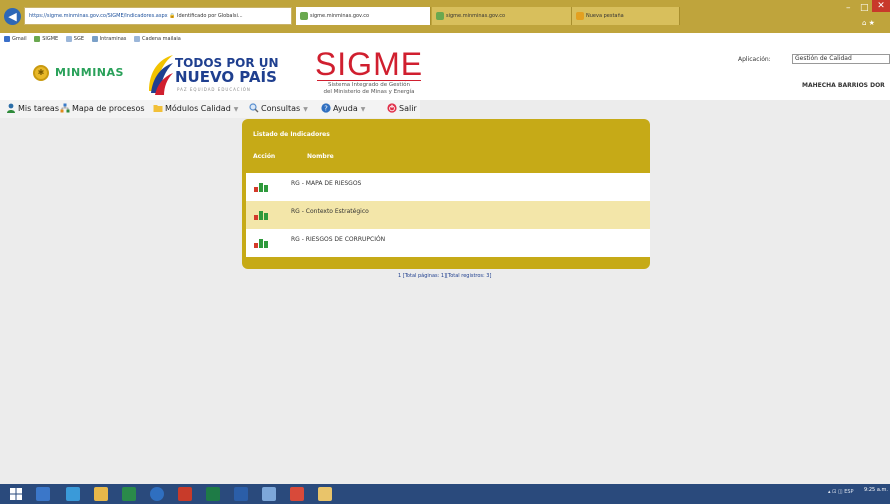 This screenshot has width=890, height=504. Describe the element at coordinates (881, 6) in the screenshot. I see `close-button: ✕` at that location.